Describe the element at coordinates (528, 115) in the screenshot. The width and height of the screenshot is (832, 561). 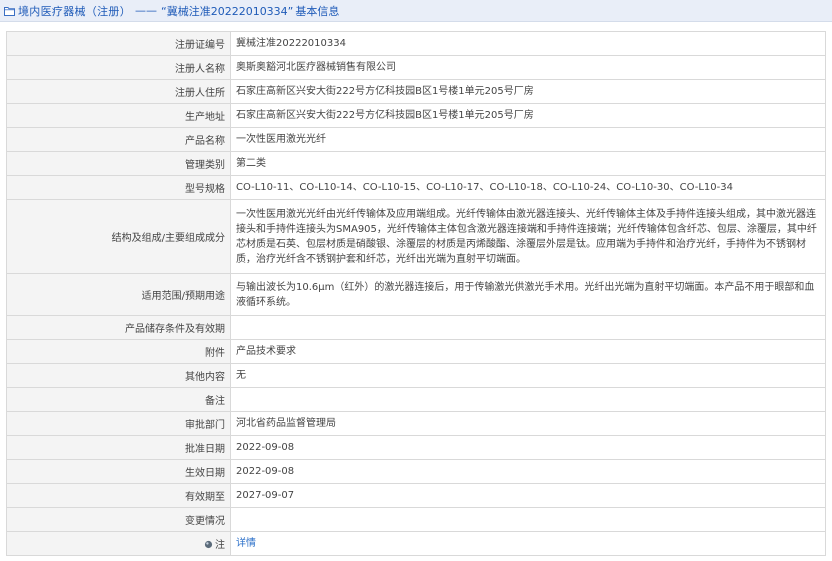
I see `production-address-value: 石家庄高新区兴安大街222号方亿科技园B区1号楼1单元205号厂房` at that location.